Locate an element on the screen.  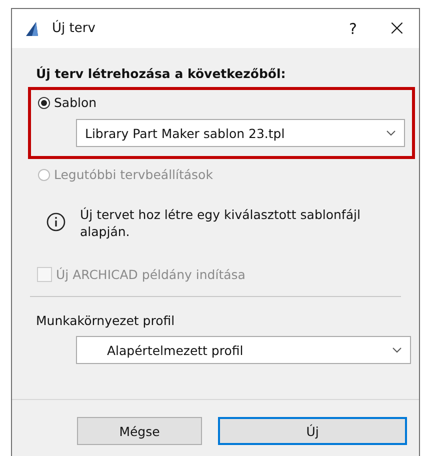
radio-option: Sablon is located at coordinates (221, 102).